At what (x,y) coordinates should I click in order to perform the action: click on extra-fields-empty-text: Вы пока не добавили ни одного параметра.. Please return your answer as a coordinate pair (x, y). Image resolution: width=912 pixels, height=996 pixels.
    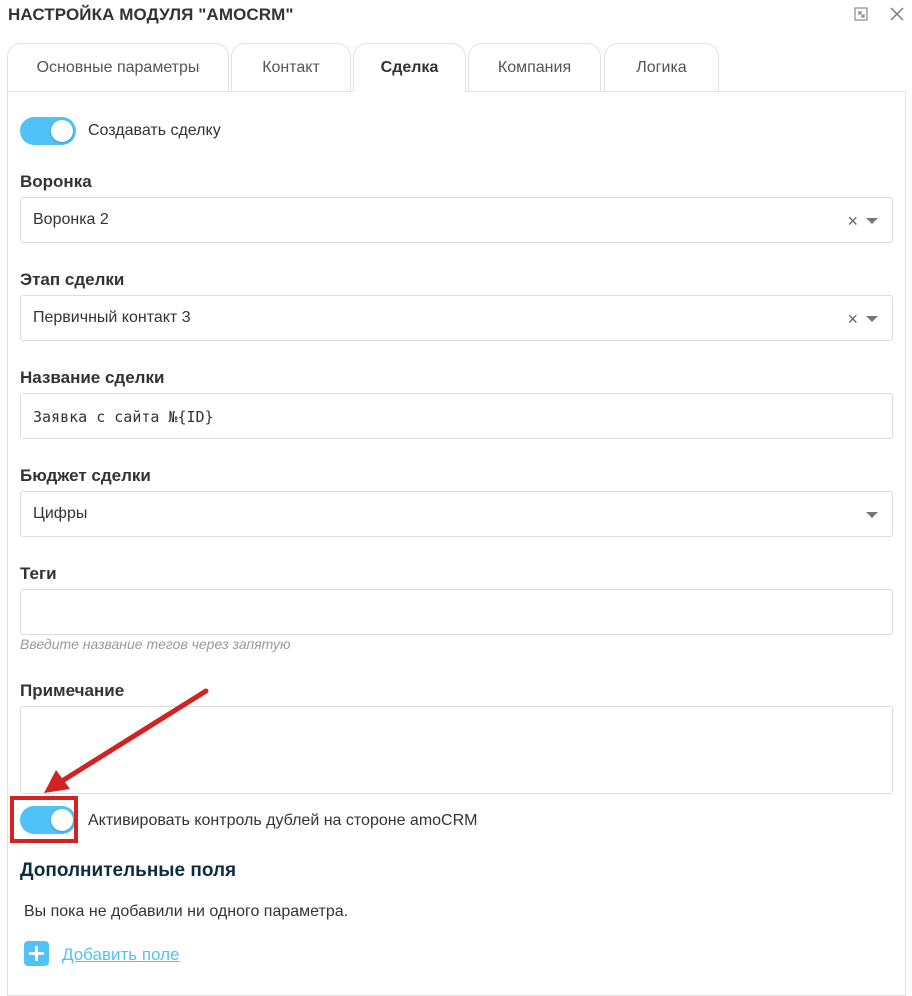
    Looking at the image, I should click on (186, 911).